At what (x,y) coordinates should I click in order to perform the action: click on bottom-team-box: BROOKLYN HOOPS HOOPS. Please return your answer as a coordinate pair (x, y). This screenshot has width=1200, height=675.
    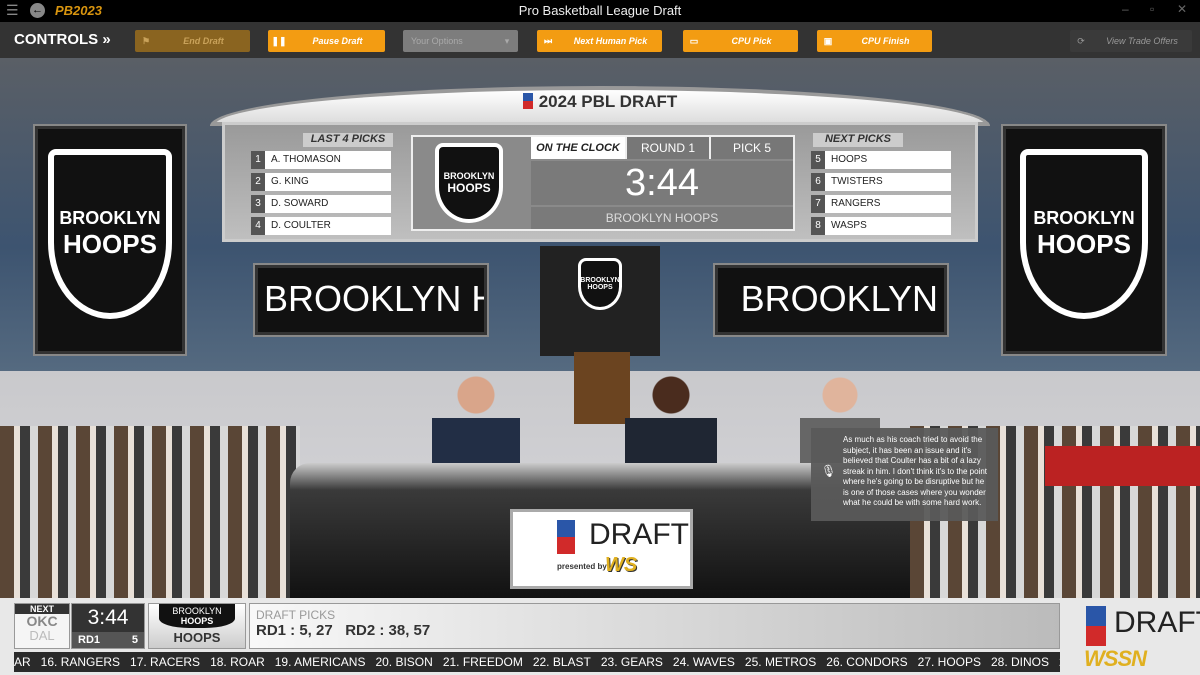
    Looking at the image, I should click on (197, 626).